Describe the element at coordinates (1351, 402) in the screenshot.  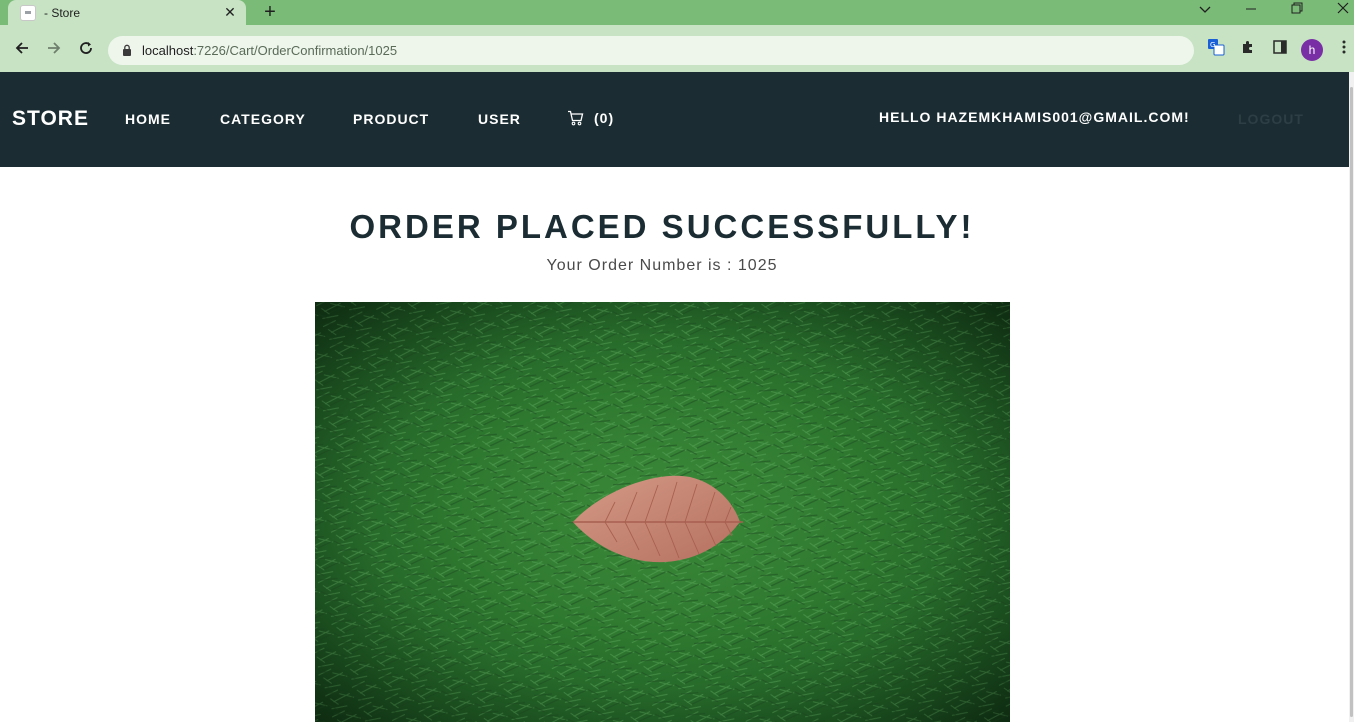
I see `scrollbar-thumb` at that location.